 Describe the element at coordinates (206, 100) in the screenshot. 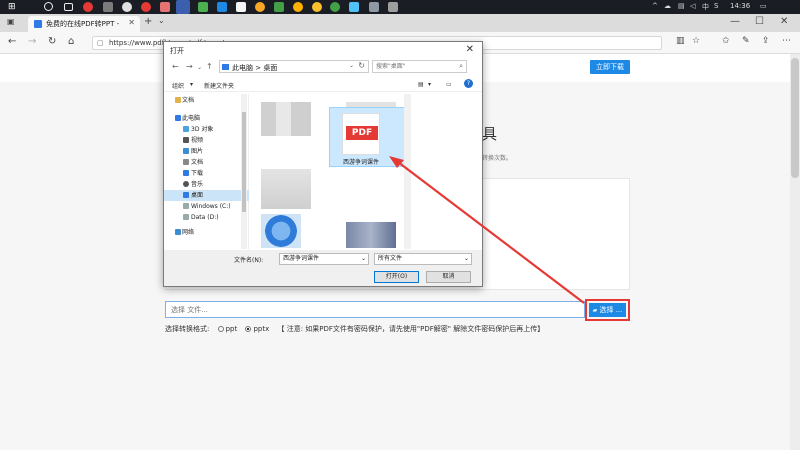

I see `nav-item-documents: 文档` at that location.